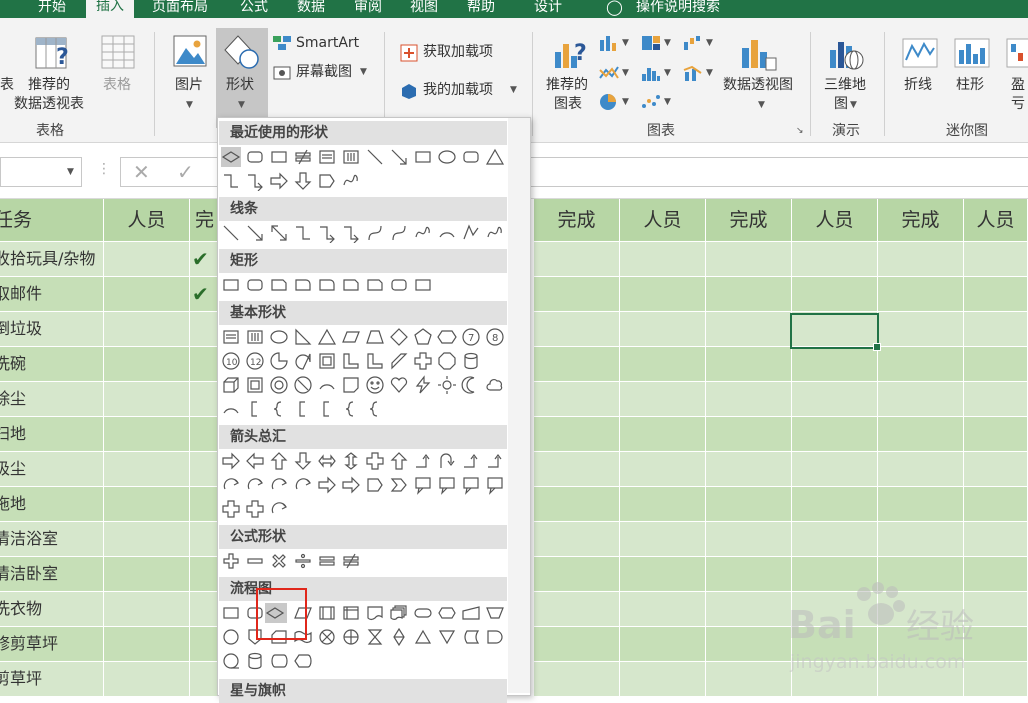  I want to click on hierarchy-chart-icon, so click(651, 45).